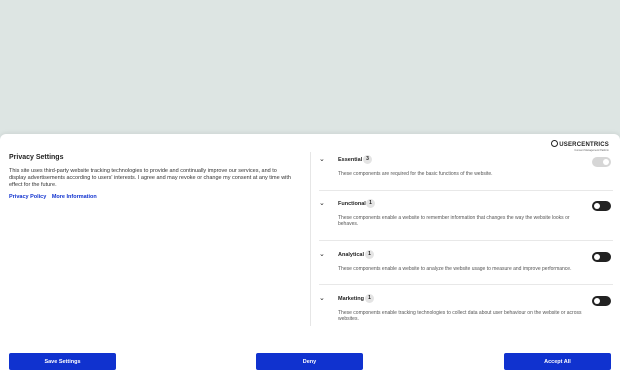 The image size is (620, 379). What do you see at coordinates (36, 157) in the screenshot?
I see `modal-title: Privacy Settings` at bounding box center [36, 157].